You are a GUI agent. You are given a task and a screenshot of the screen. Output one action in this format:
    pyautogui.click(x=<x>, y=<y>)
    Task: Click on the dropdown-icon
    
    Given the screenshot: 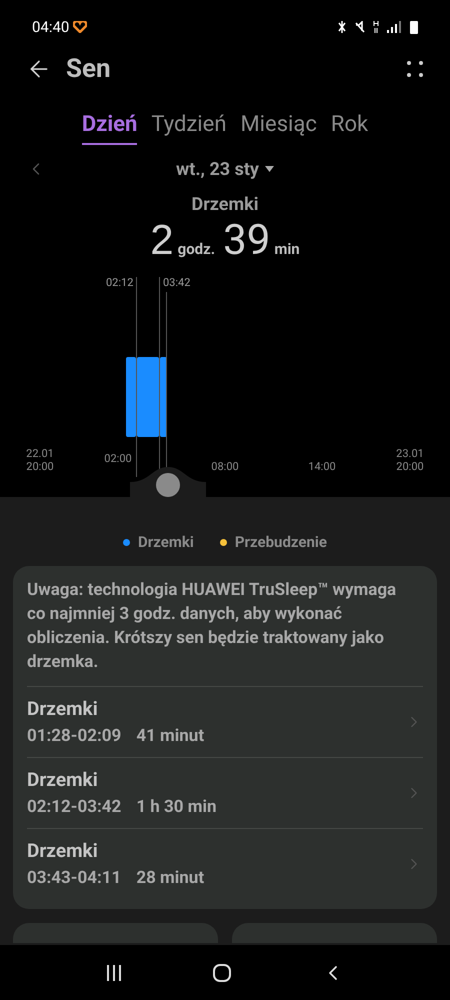 What is the action you would take?
    pyautogui.click(x=269, y=169)
    